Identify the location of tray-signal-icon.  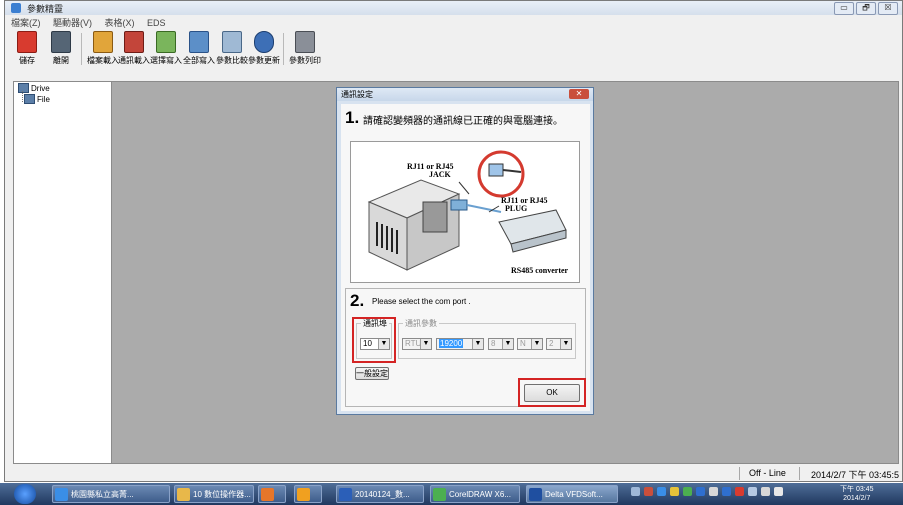
(752, 491).